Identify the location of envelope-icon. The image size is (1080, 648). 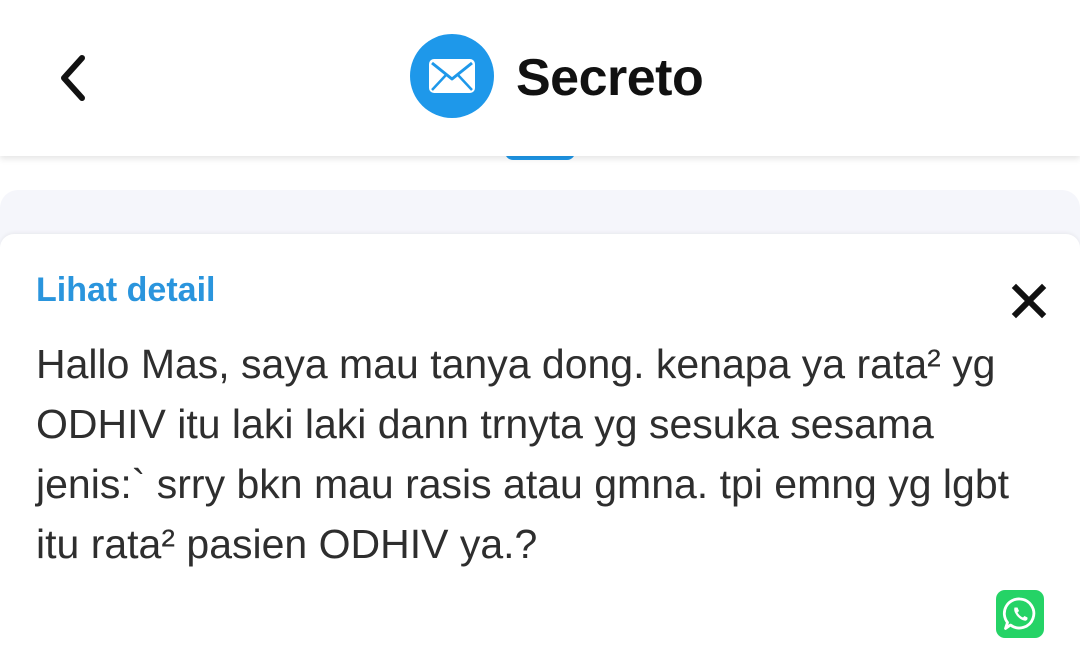
(452, 76).